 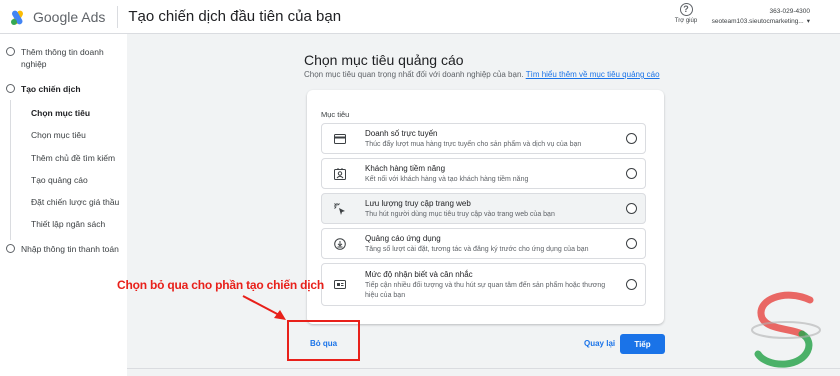 I want to click on annotation-text: Chọn bỏ qua cho phần tạo chiến dịch, so click(x=220, y=285).